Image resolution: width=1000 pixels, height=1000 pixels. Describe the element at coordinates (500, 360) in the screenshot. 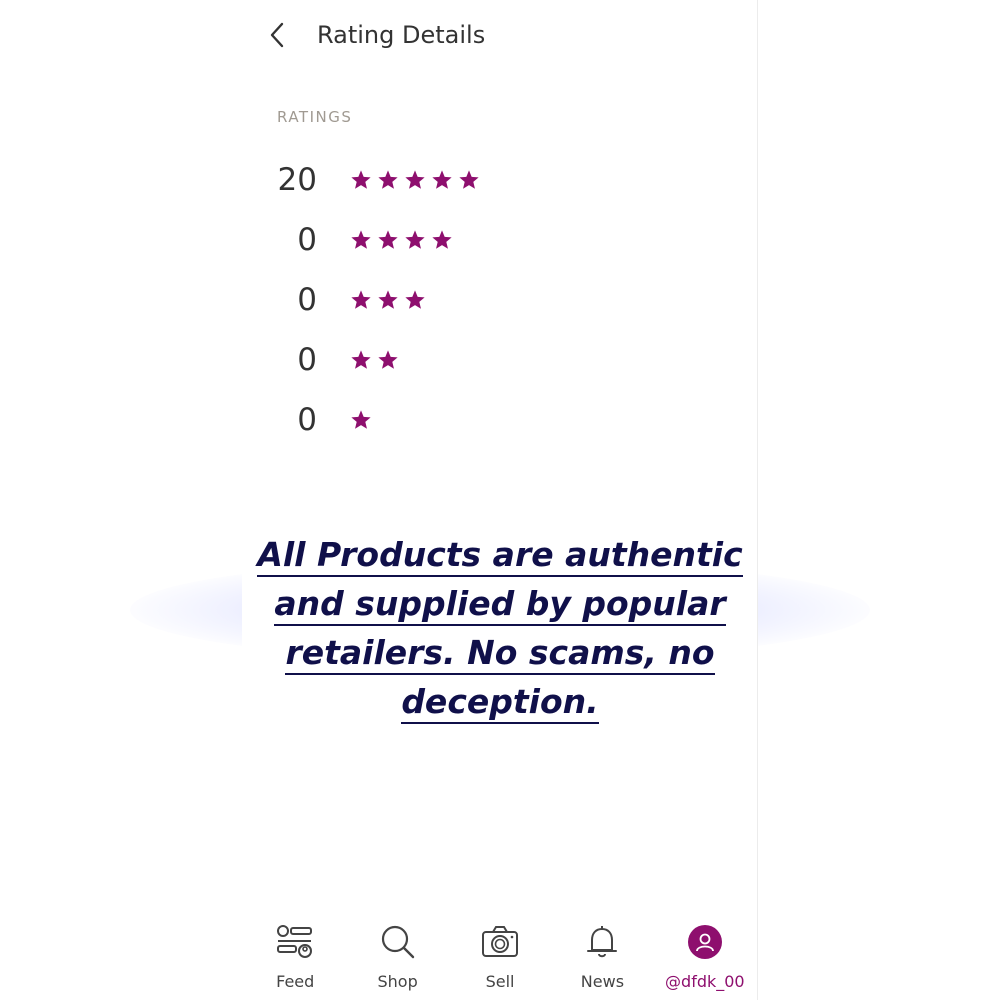

I see `rating-row-2-stars: 0` at that location.